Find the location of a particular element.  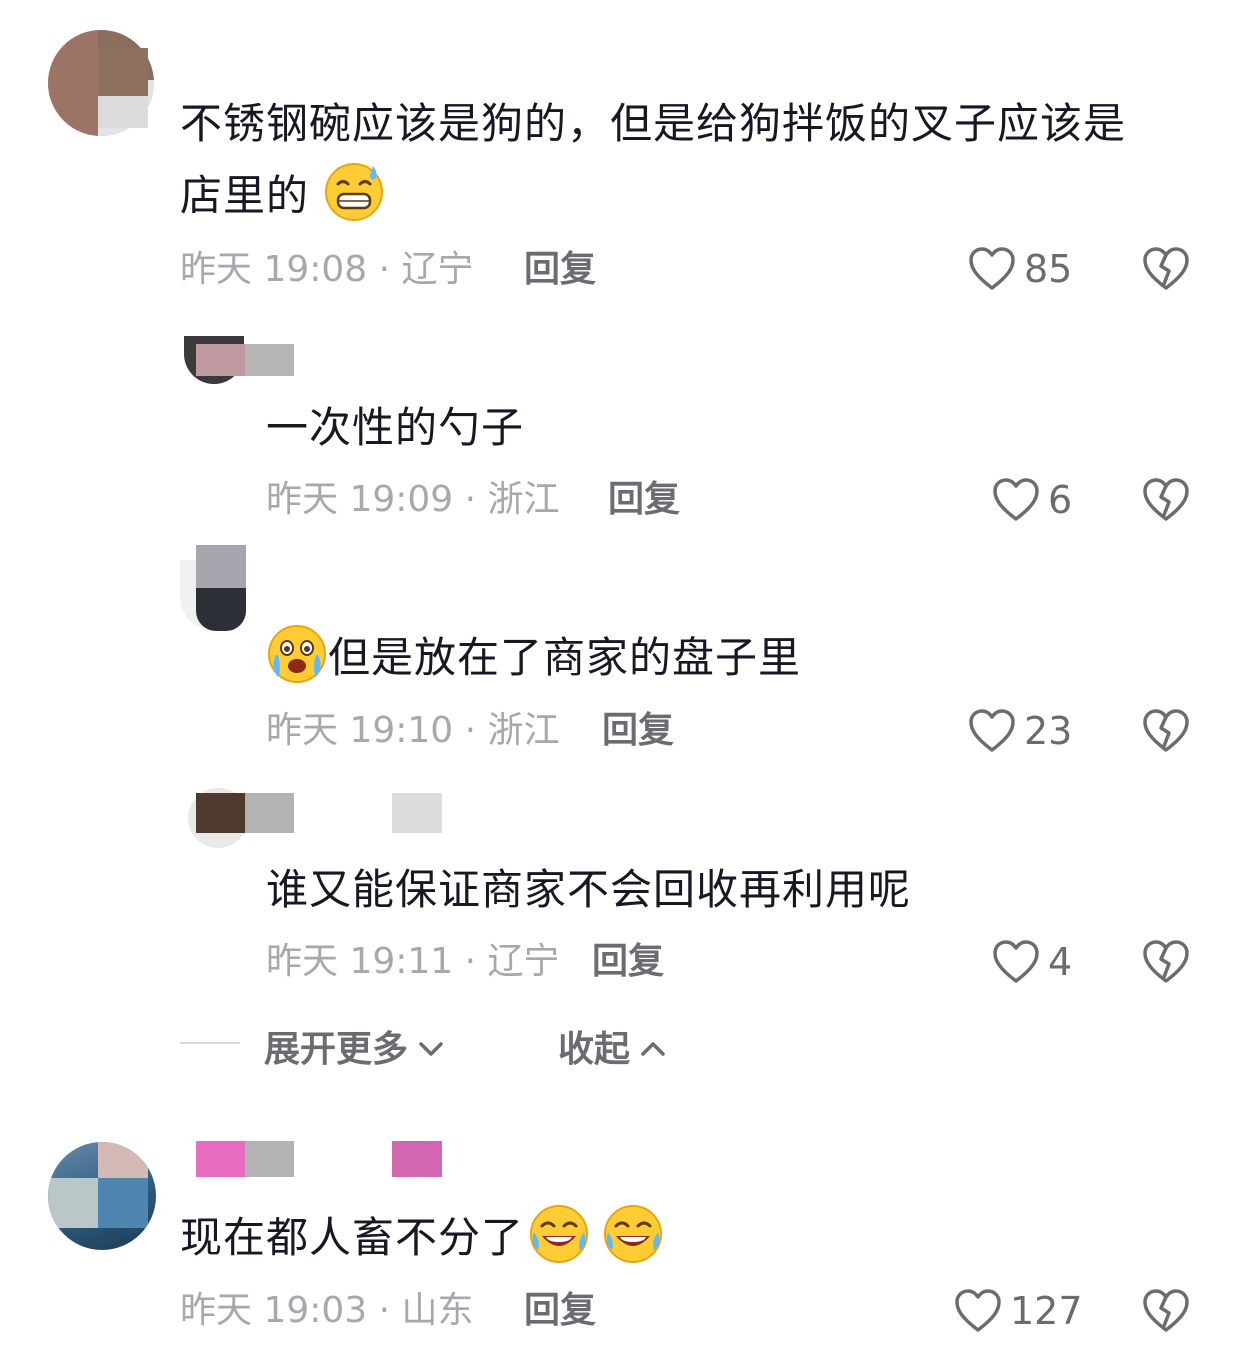

like-count: 4 is located at coordinates (1060, 962).